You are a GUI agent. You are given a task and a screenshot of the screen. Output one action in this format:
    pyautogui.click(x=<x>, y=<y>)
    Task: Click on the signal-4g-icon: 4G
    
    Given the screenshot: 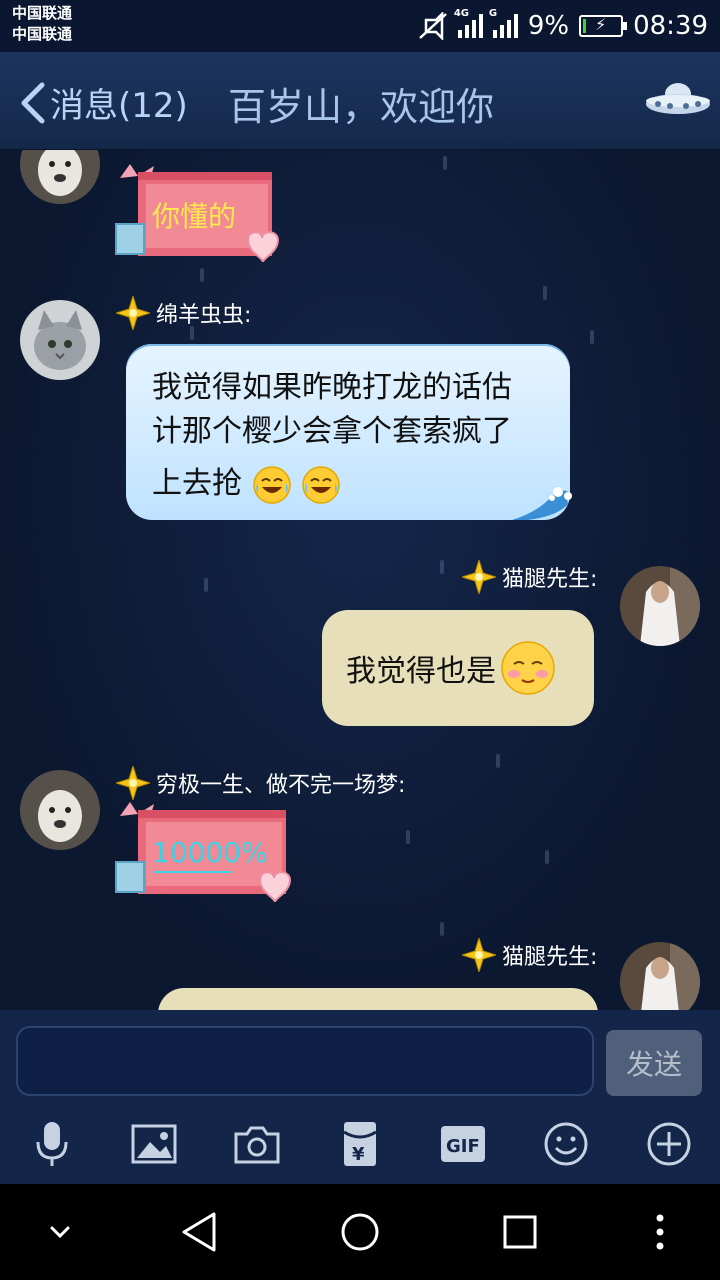 What is the action you would take?
    pyautogui.click(x=468, y=23)
    